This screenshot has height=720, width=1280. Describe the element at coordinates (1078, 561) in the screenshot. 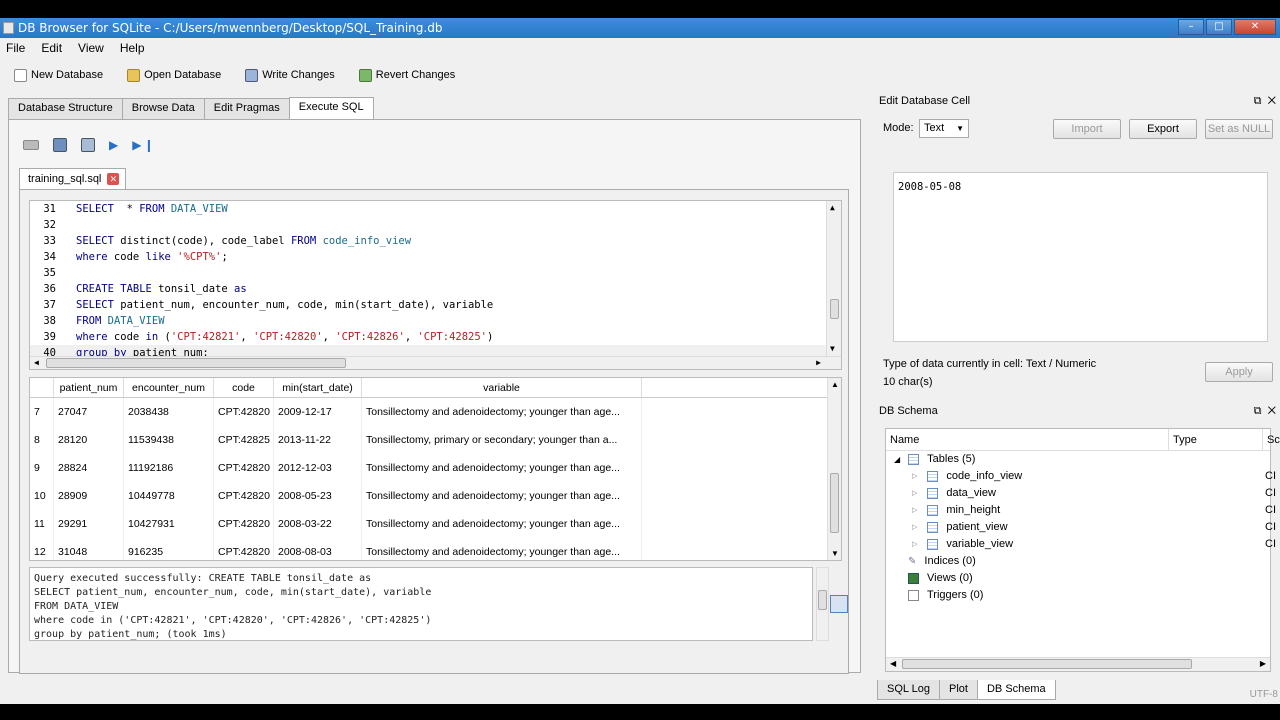

I see `indices-node: ✎ Indices (0)` at that location.